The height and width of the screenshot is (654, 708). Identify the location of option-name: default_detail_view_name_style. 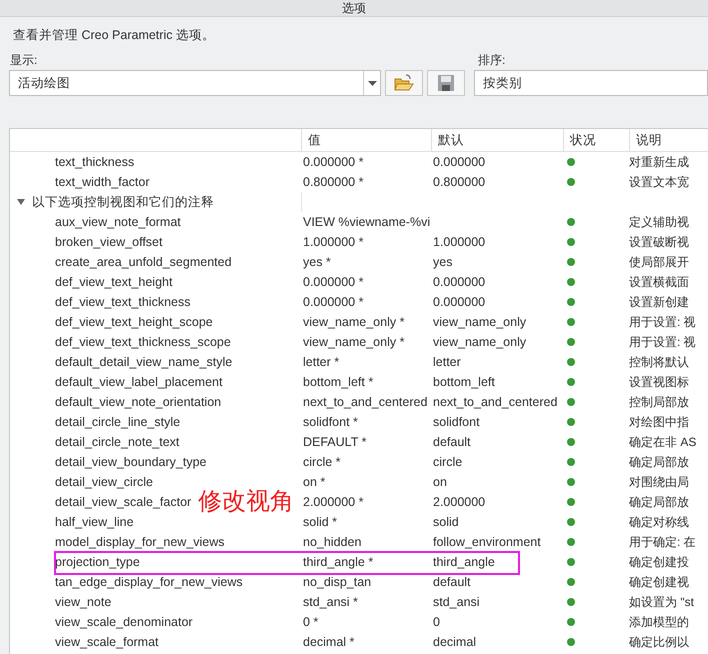
(143, 362).